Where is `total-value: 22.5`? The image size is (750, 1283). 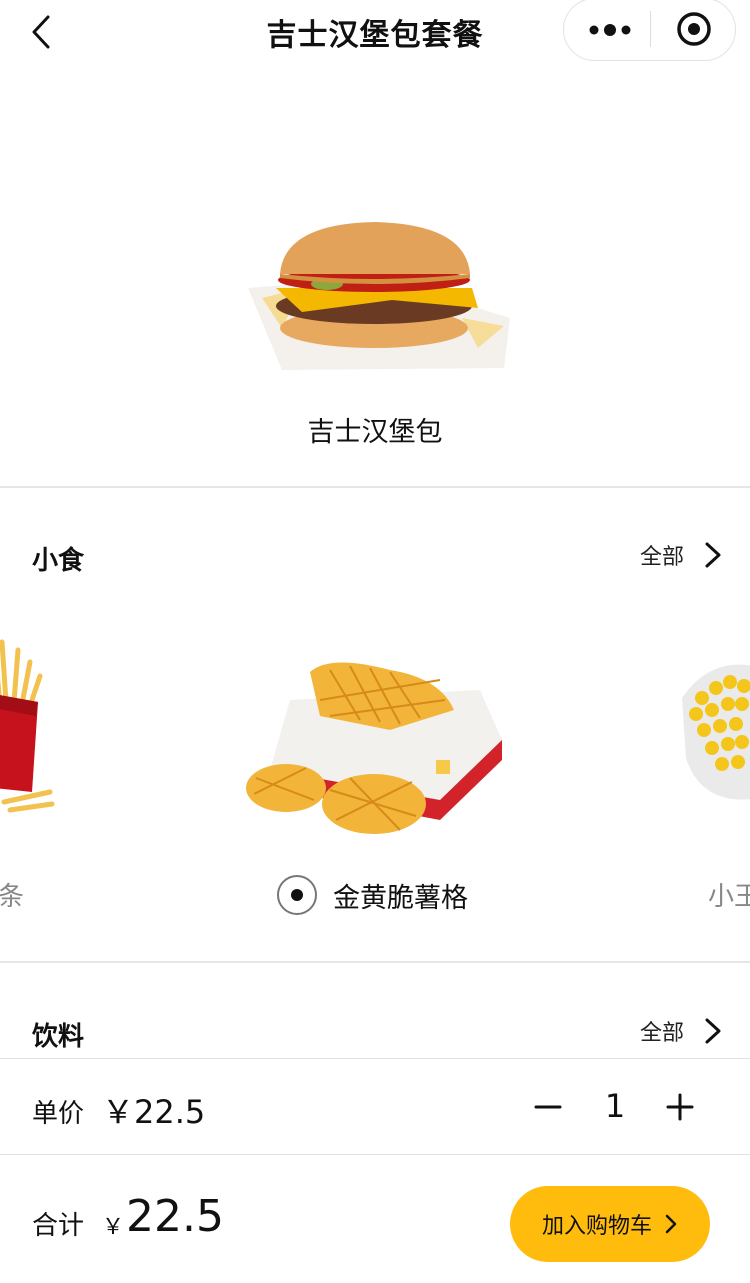 total-value: 22.5 is located at coordinates (175, 1216).